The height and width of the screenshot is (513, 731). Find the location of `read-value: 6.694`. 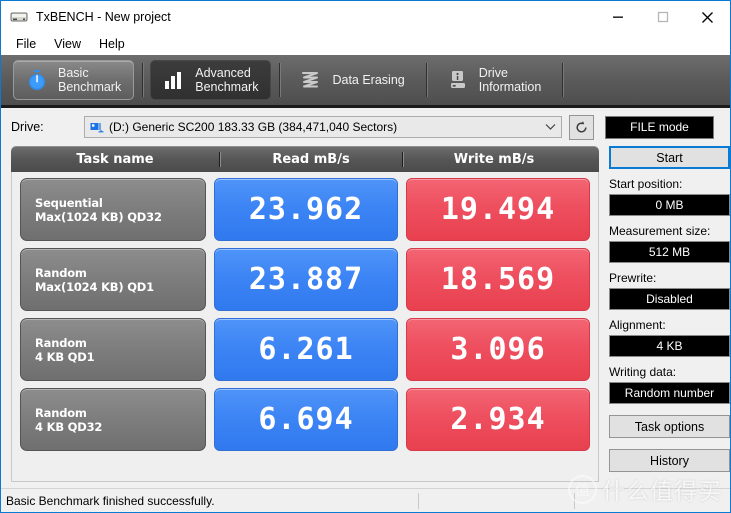

read-value: 6.694 is located at coordinates (306, 419).